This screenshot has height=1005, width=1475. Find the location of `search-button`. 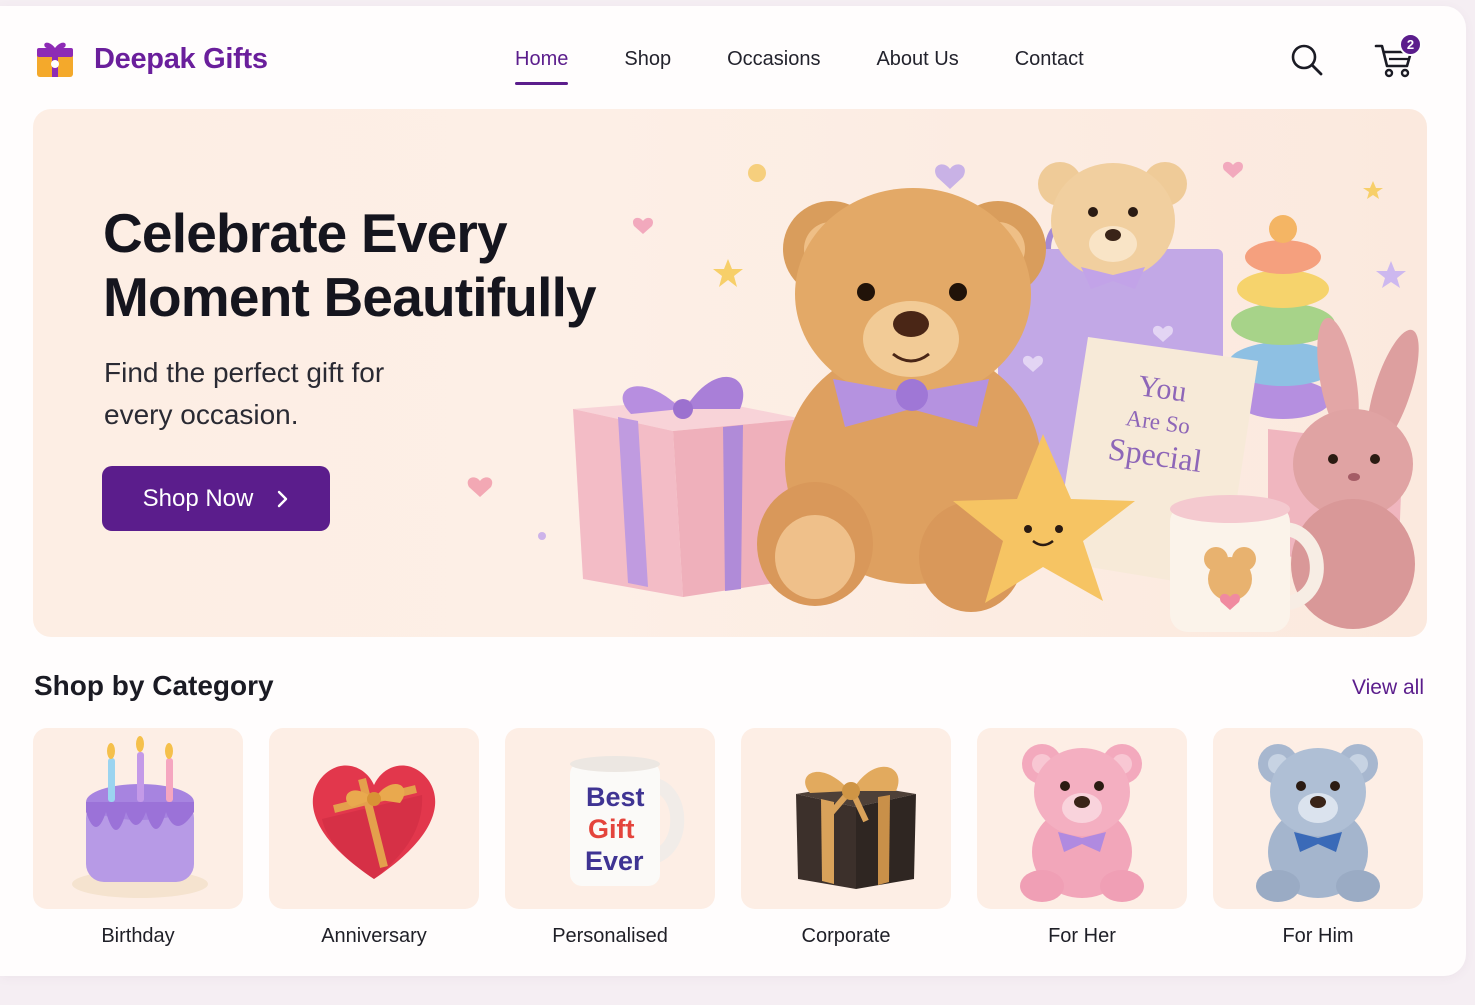

search-button is located at coordinates (1307, 62).